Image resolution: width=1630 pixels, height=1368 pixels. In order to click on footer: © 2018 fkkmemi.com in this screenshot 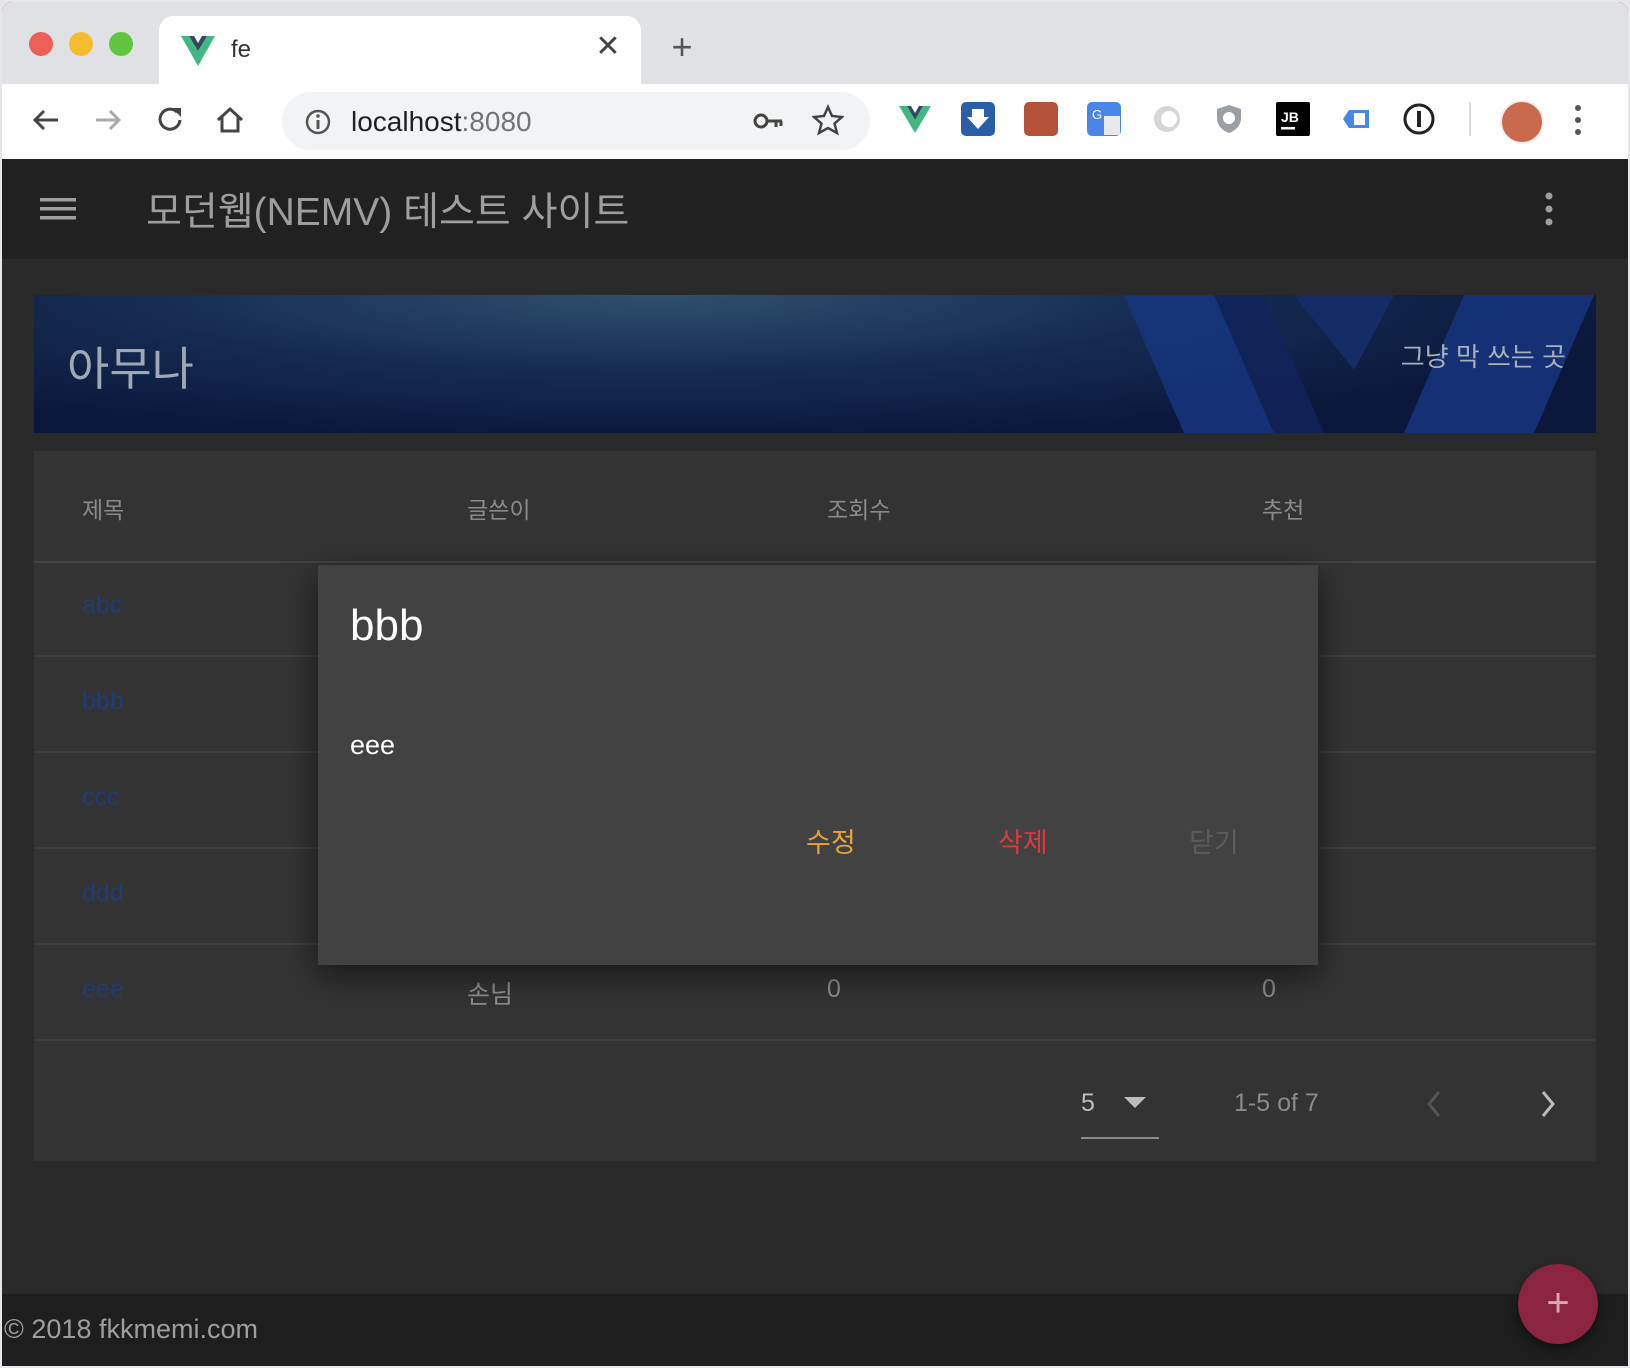, I will do `click(815, 1330)`.